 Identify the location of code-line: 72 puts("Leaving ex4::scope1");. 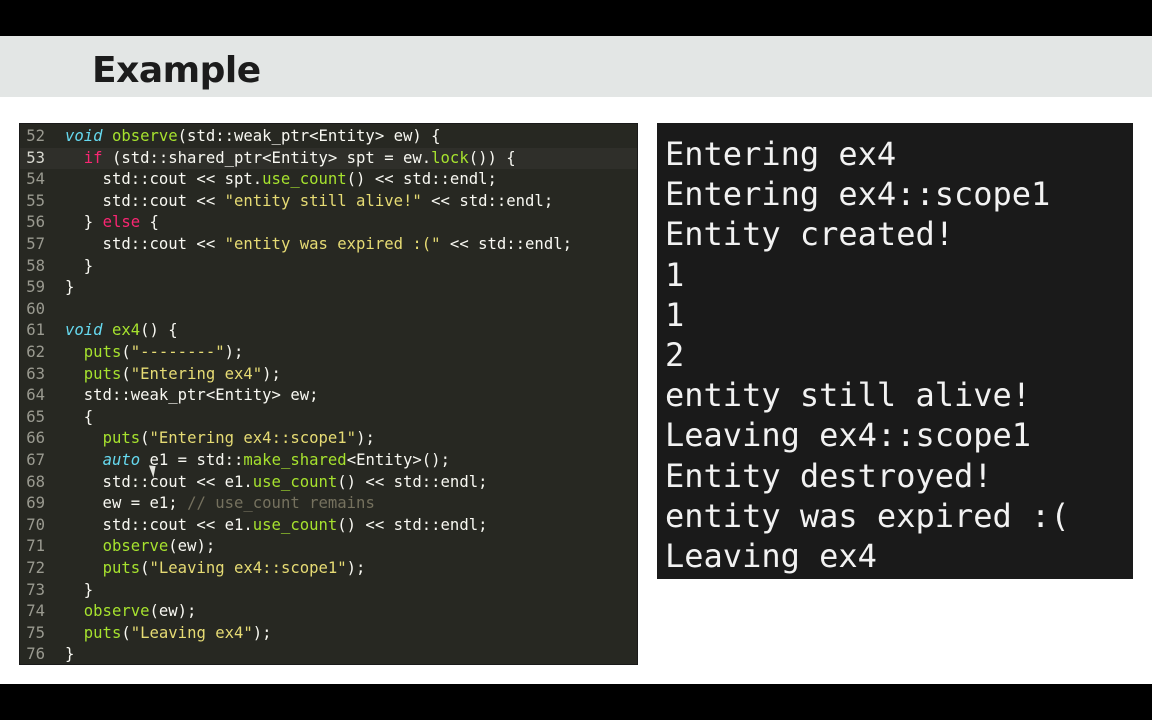
(328, 569).